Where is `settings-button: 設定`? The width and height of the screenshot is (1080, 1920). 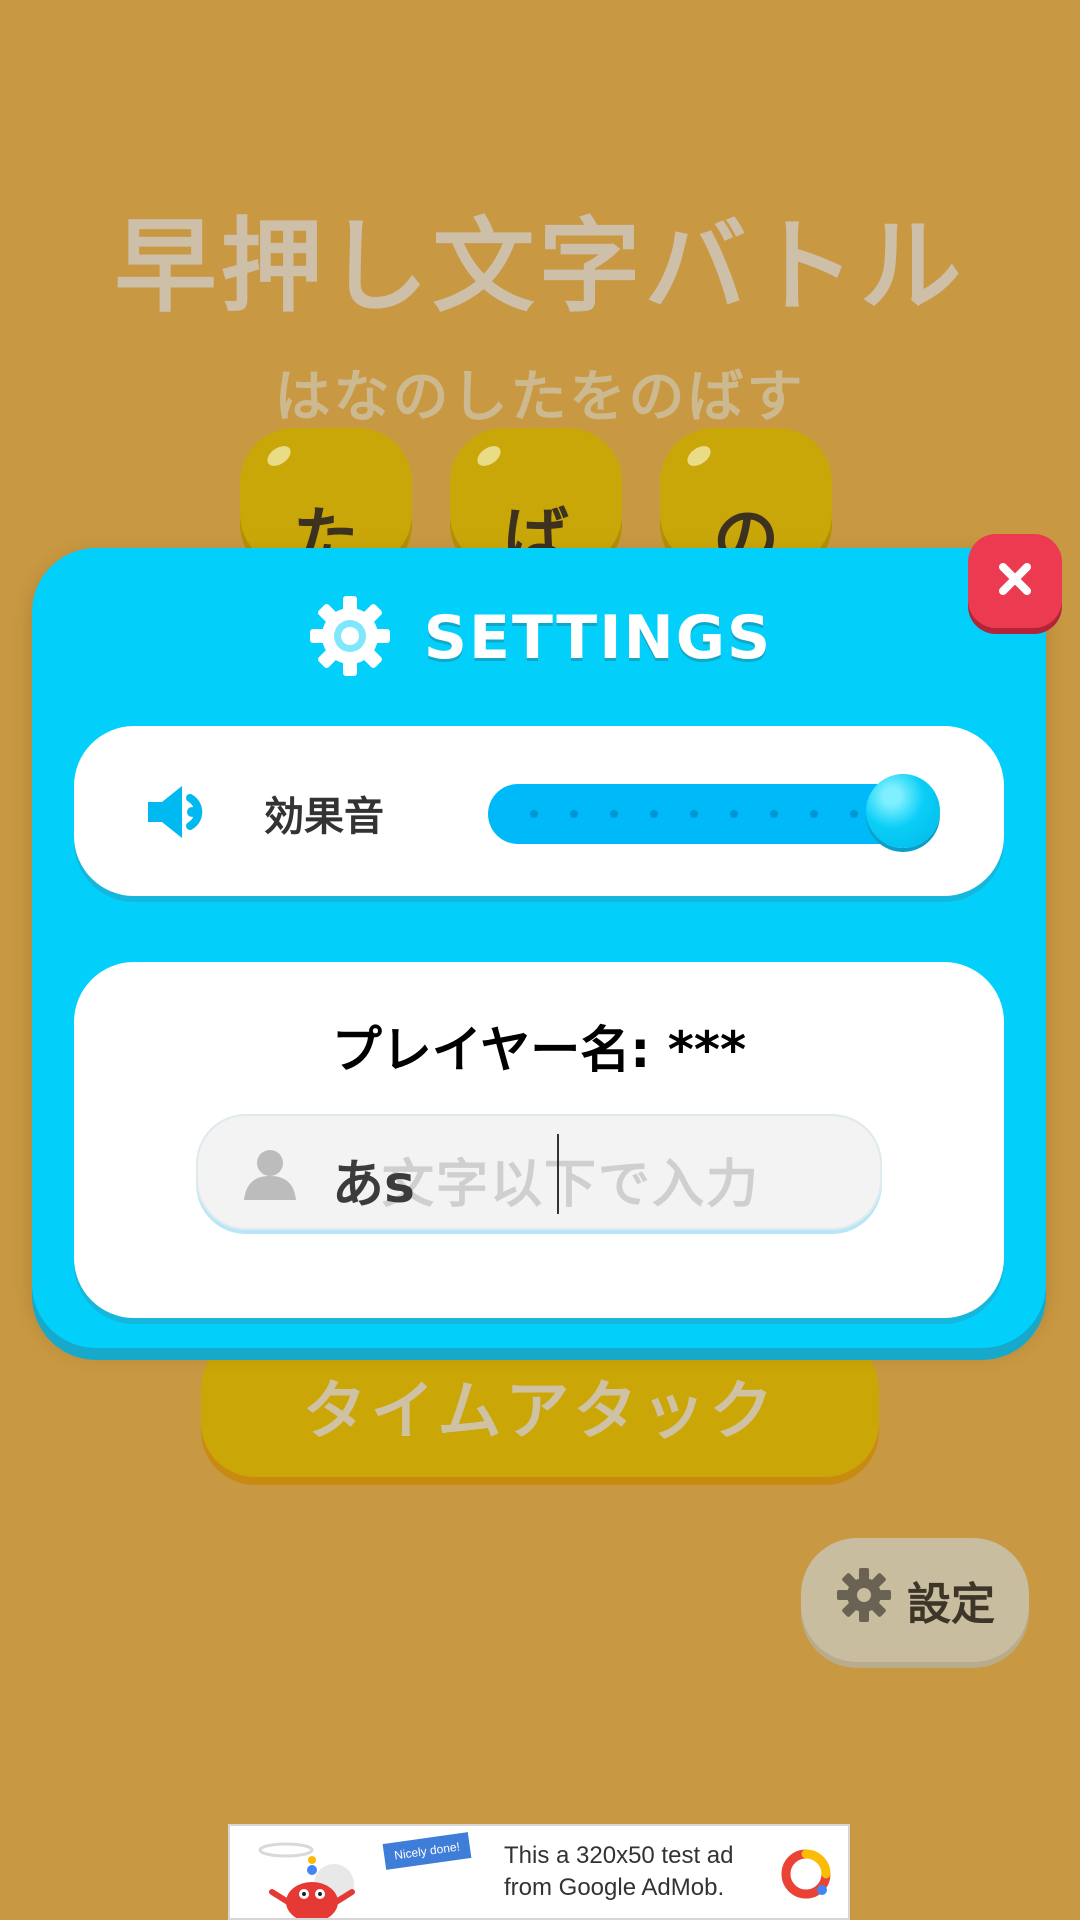 settings-button: 設定 is located at coordinates (915, 1600).